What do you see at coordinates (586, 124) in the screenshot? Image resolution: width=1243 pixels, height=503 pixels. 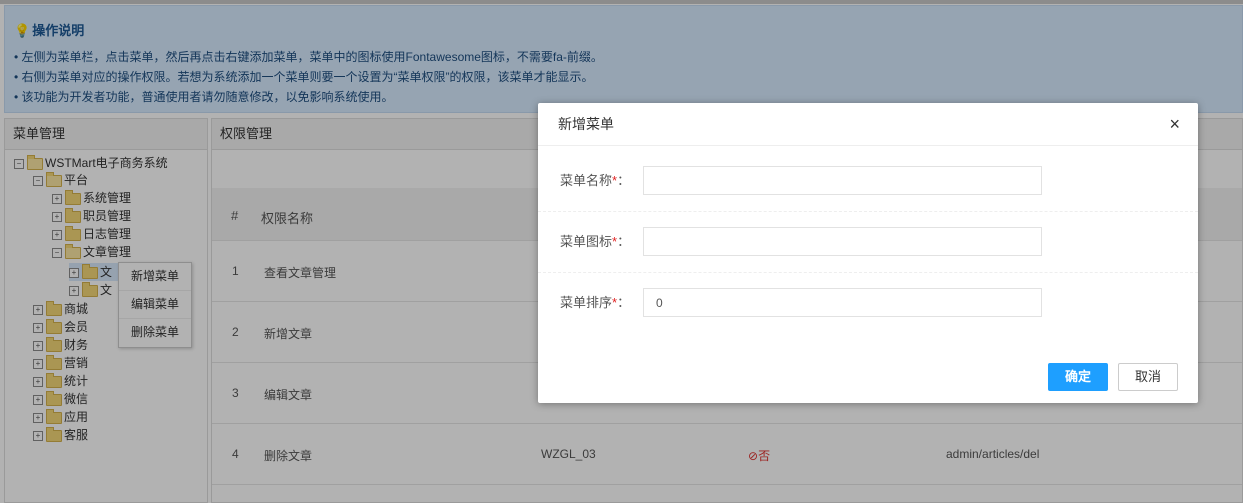 I see `dialog-title: 新增菜单` at bounding box center [586, 124].